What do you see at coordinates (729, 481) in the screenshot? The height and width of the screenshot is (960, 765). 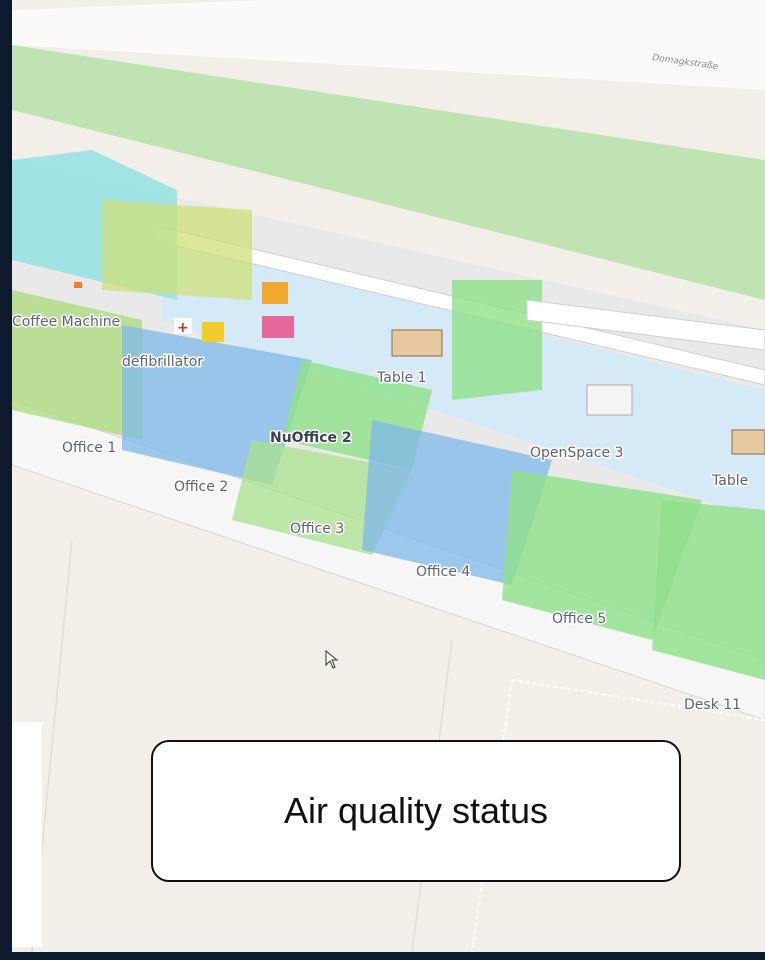 I see `label-table-partial: Table` at bounding box center [729, 481].